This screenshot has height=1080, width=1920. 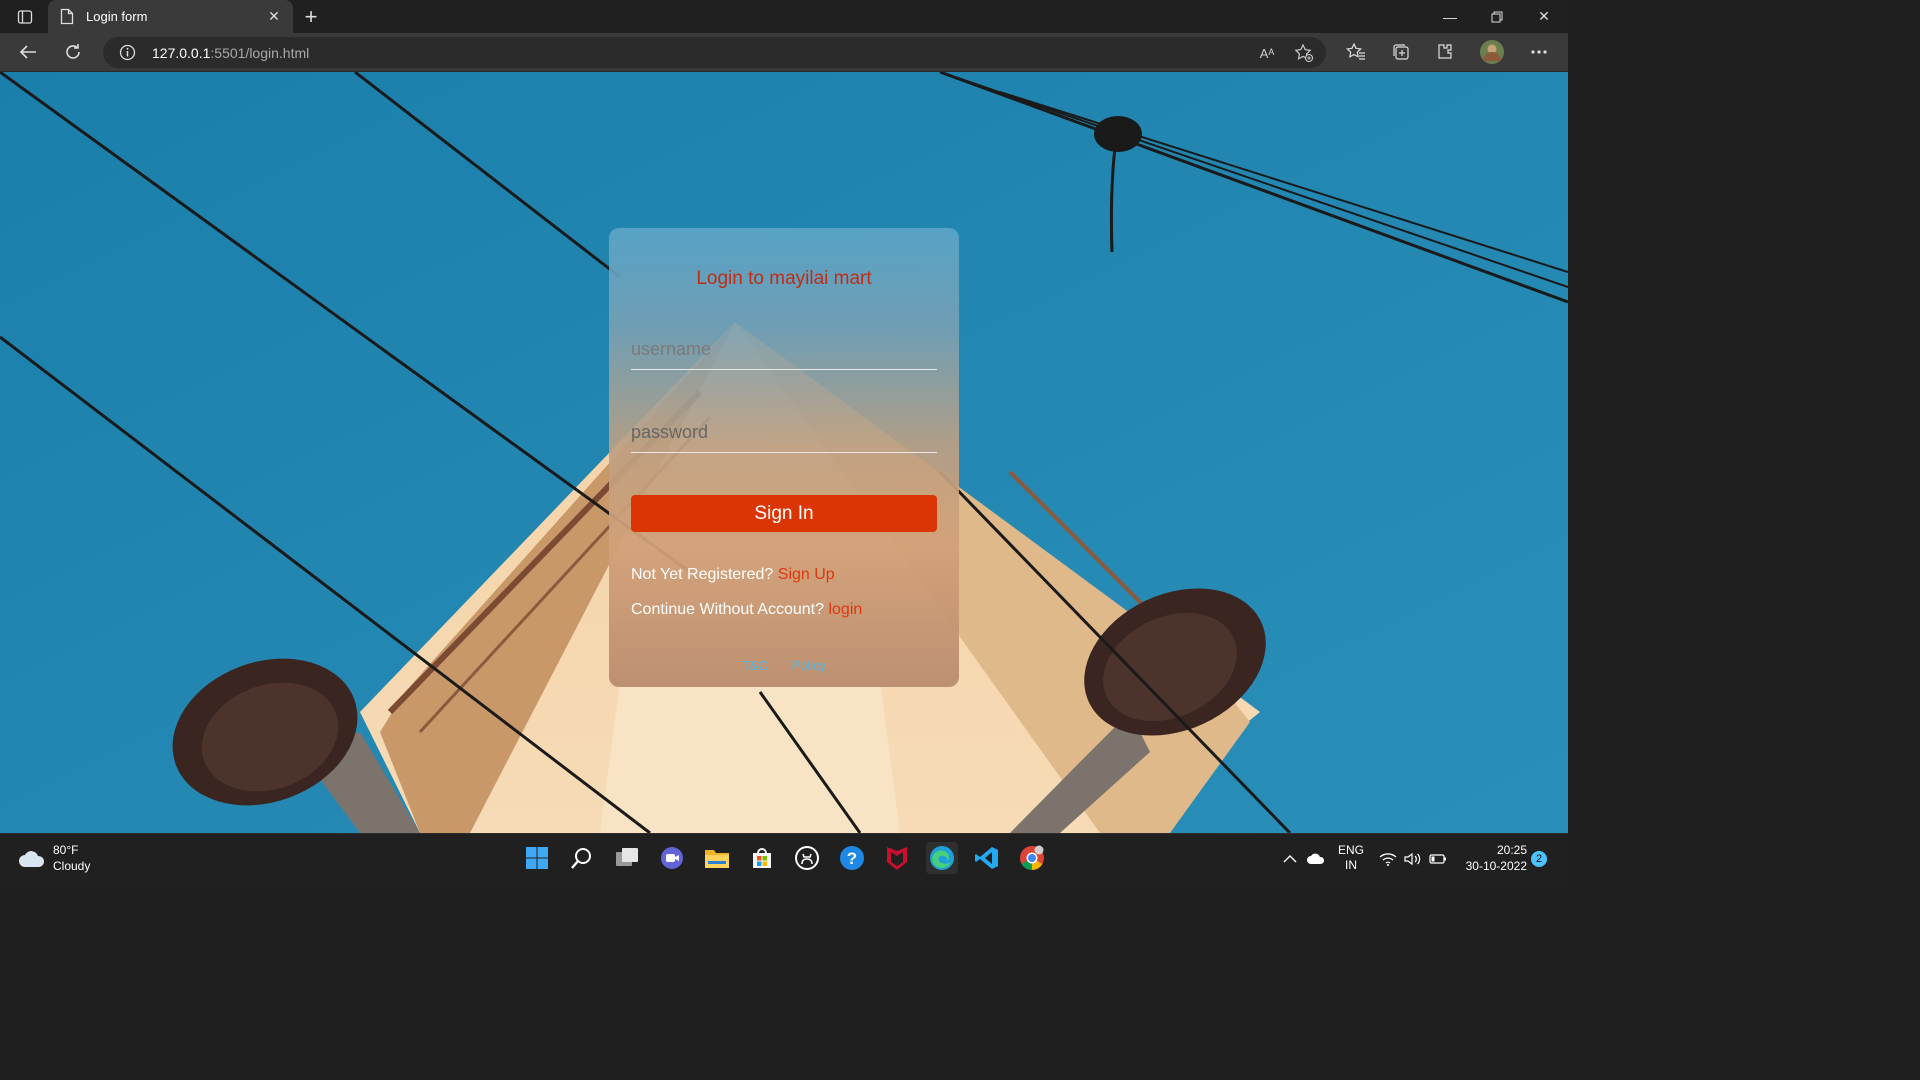 I want to click on terms-link: T&C, so click(x=755, y=665).